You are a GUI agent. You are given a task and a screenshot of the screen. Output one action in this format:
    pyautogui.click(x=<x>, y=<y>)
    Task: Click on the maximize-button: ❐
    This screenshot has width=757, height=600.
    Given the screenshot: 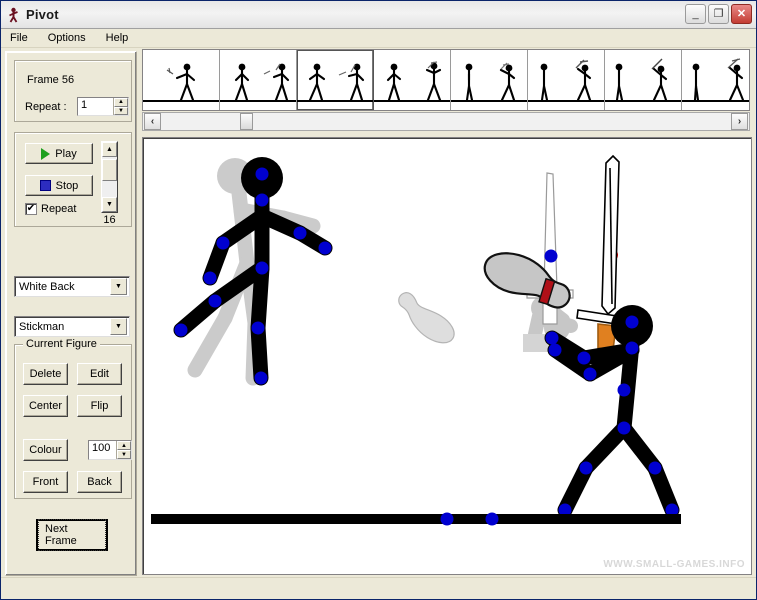 What is the action you would take?
    pyautogui.click(x=718, y=14)
    